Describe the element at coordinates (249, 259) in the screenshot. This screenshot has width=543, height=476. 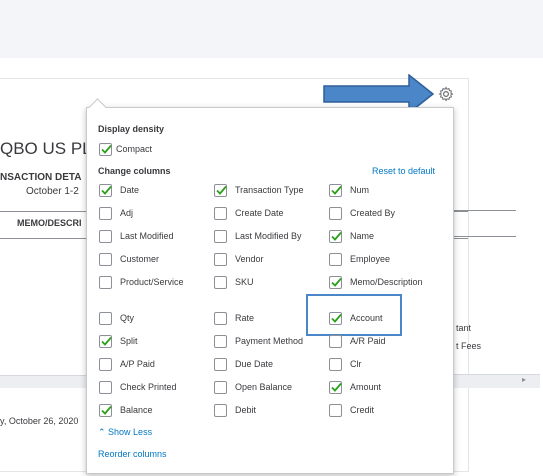
I see `vendor-label: Vendor` at that location.